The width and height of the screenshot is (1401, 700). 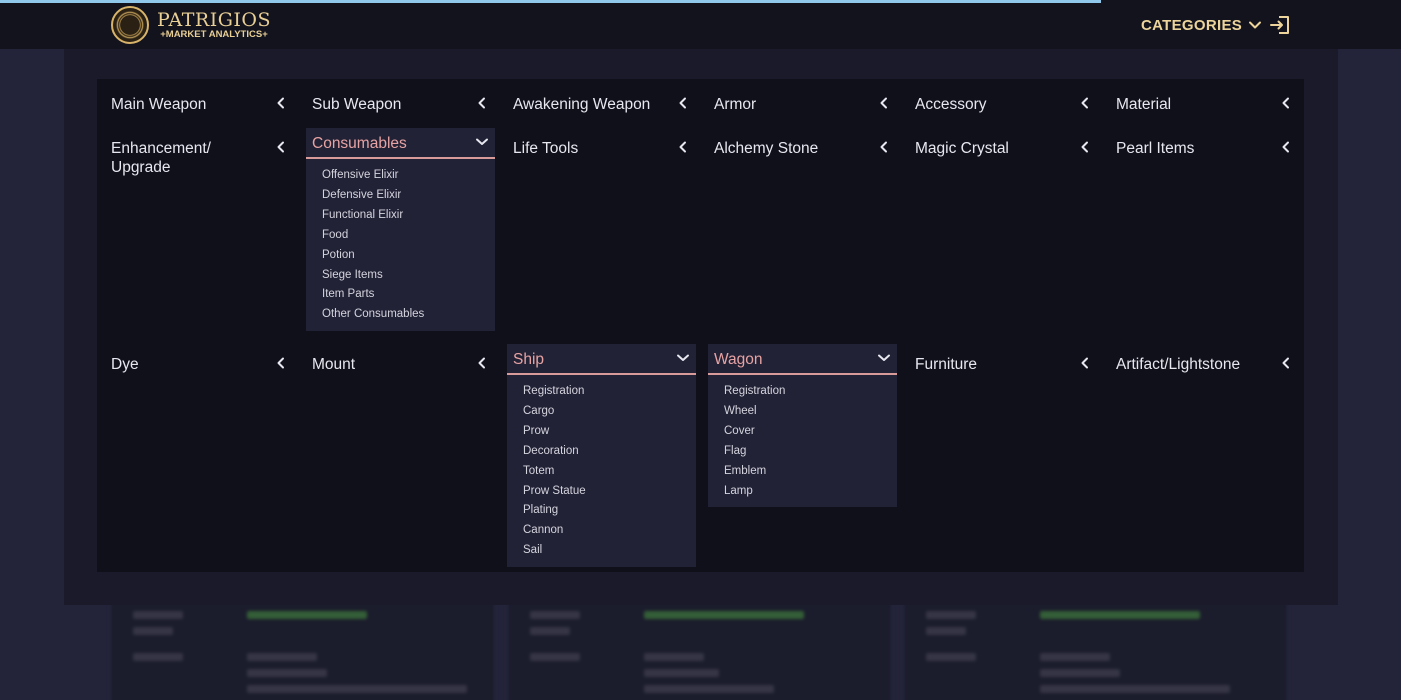 What do you see at coordinates (609, 531) in the screenshot?
I see `subcategory-item: Cannon` at bounding box center [609, 531].